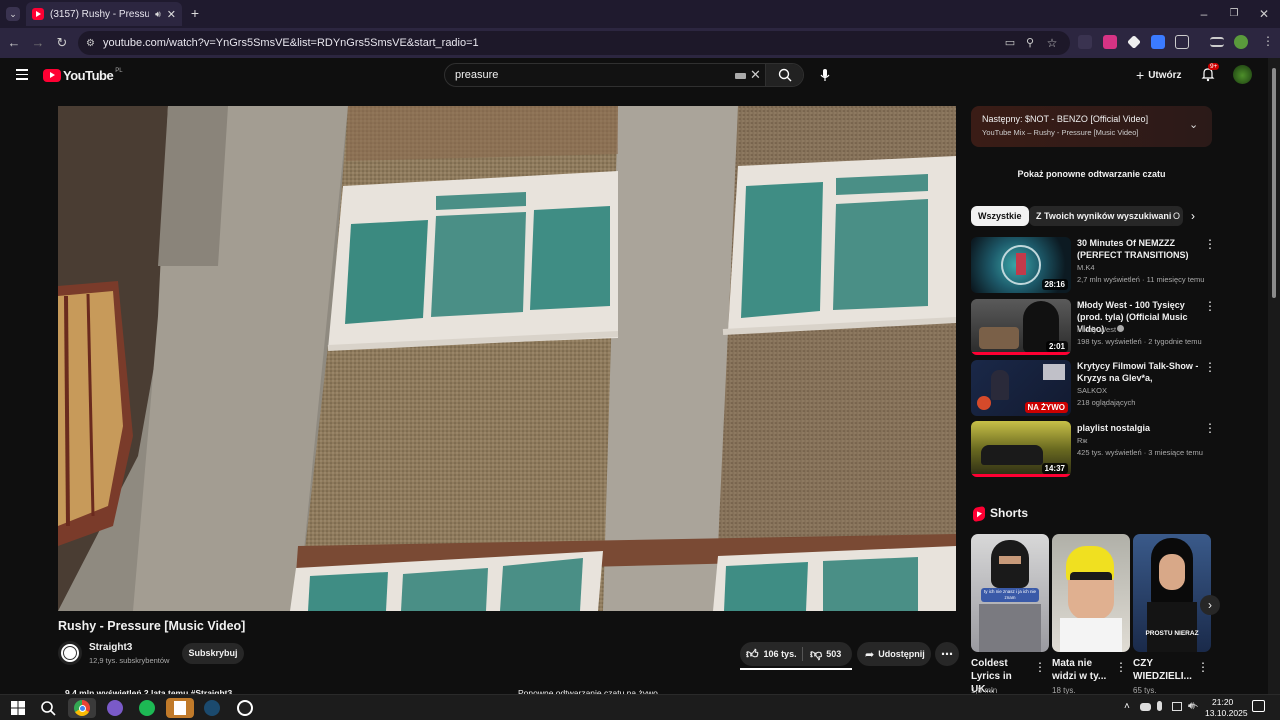 The image size is (1280, 720). Describe the element at coordinates (1159, 75) in the screenshot. I see `create-button: + Utwórz` at that location.